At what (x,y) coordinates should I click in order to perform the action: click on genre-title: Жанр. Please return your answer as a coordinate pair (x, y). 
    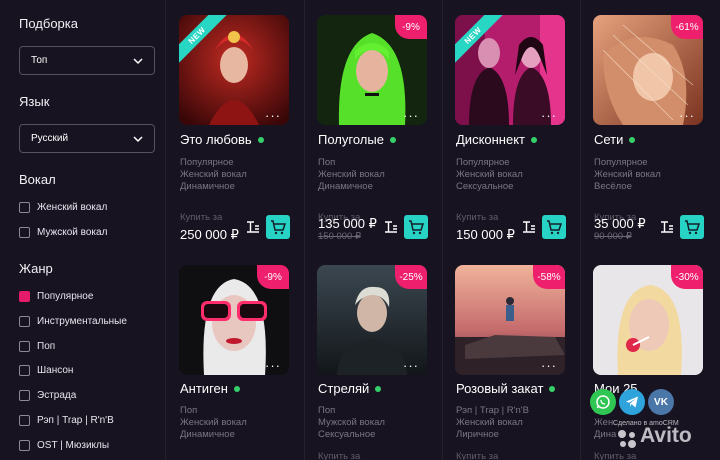
    Looking at the image, I should click on (36, 268).